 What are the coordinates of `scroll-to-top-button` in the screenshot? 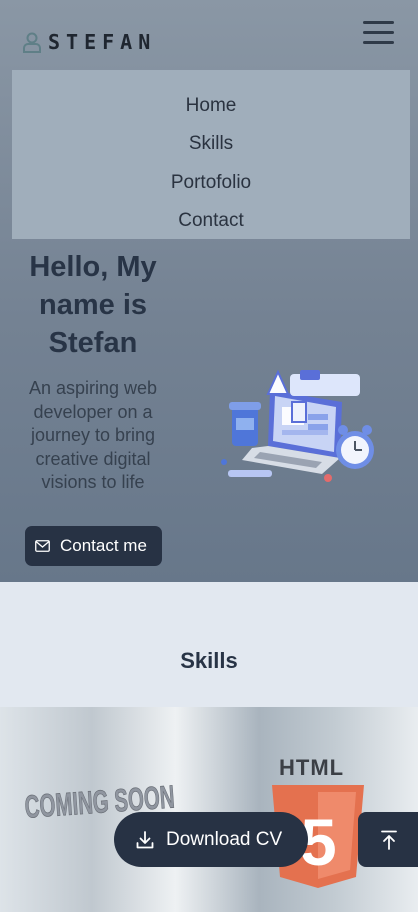 It's located at (388, 839).